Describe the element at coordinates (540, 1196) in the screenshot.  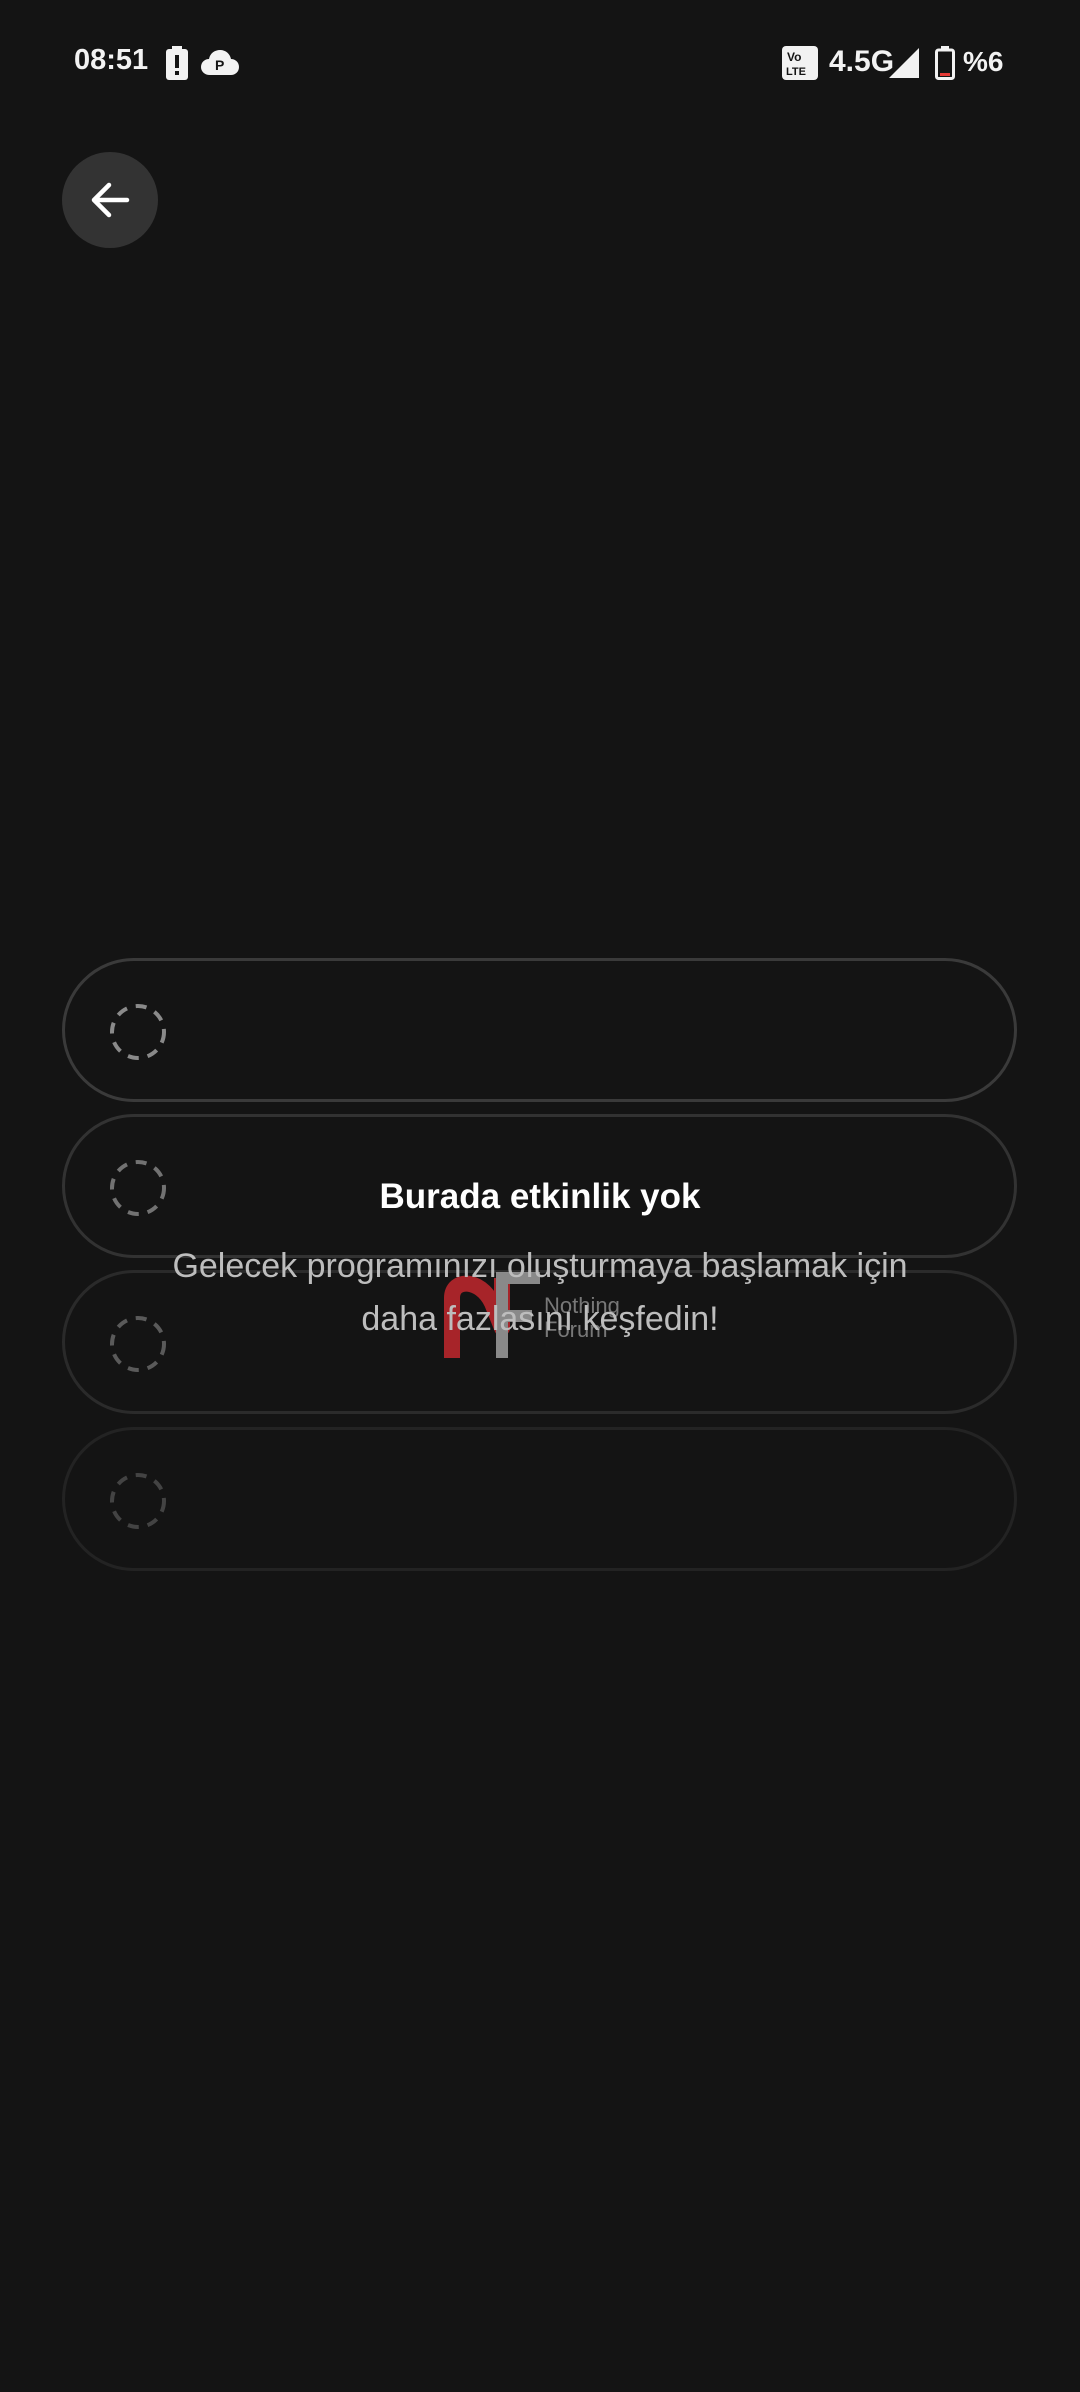
I see `empty-state-title: Burada etkinlik yok` at that location.